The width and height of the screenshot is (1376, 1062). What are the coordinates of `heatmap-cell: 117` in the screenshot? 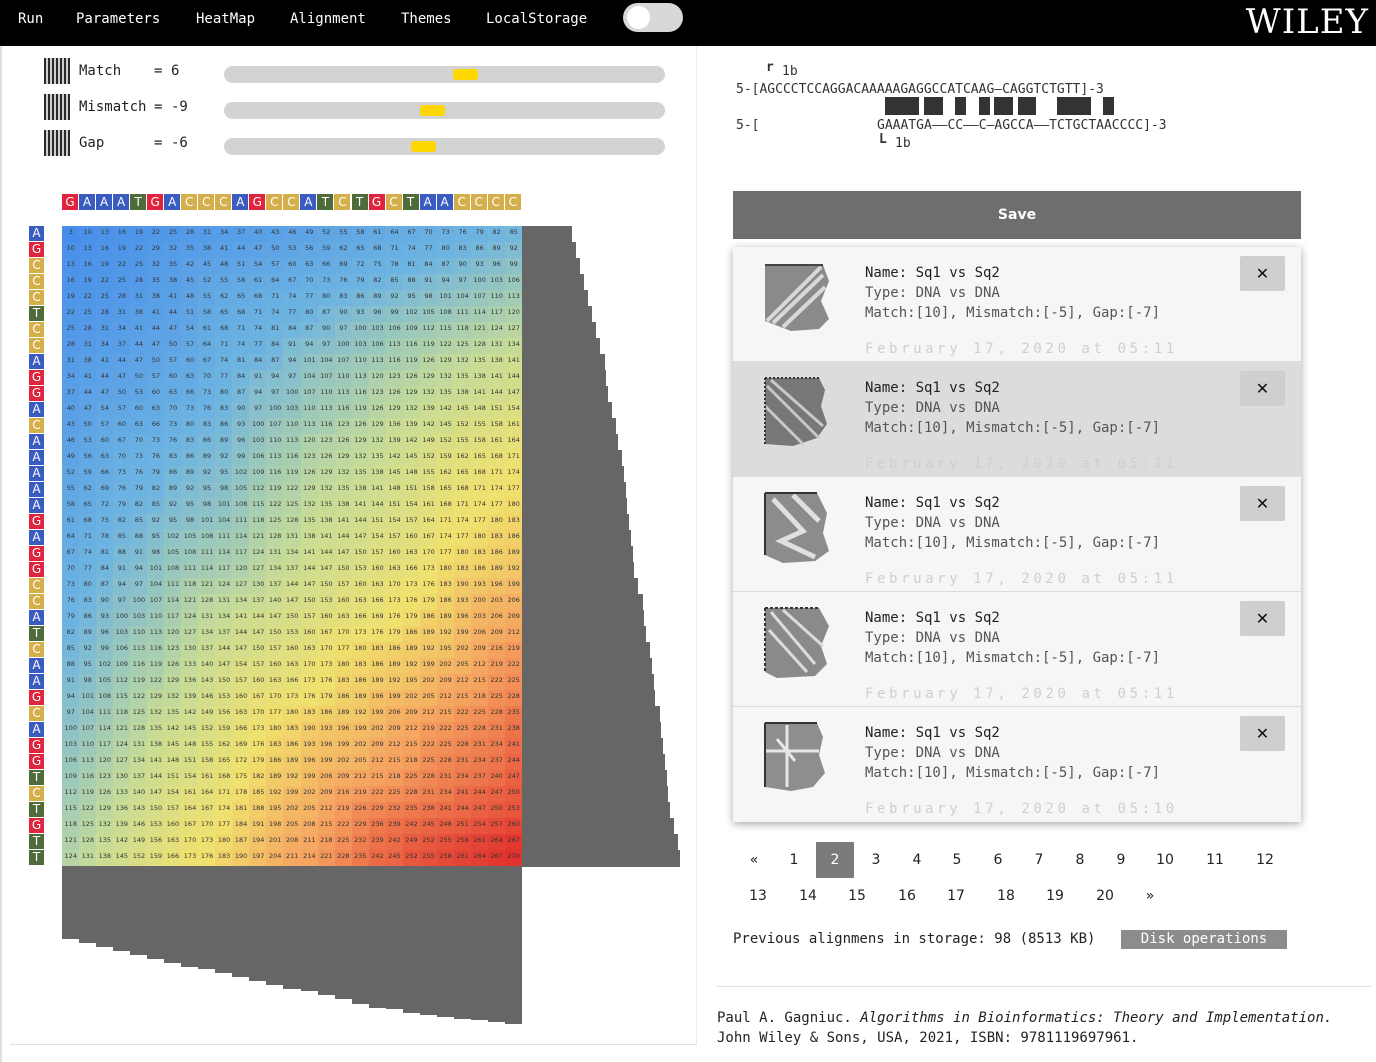 It's located at (173, 618).